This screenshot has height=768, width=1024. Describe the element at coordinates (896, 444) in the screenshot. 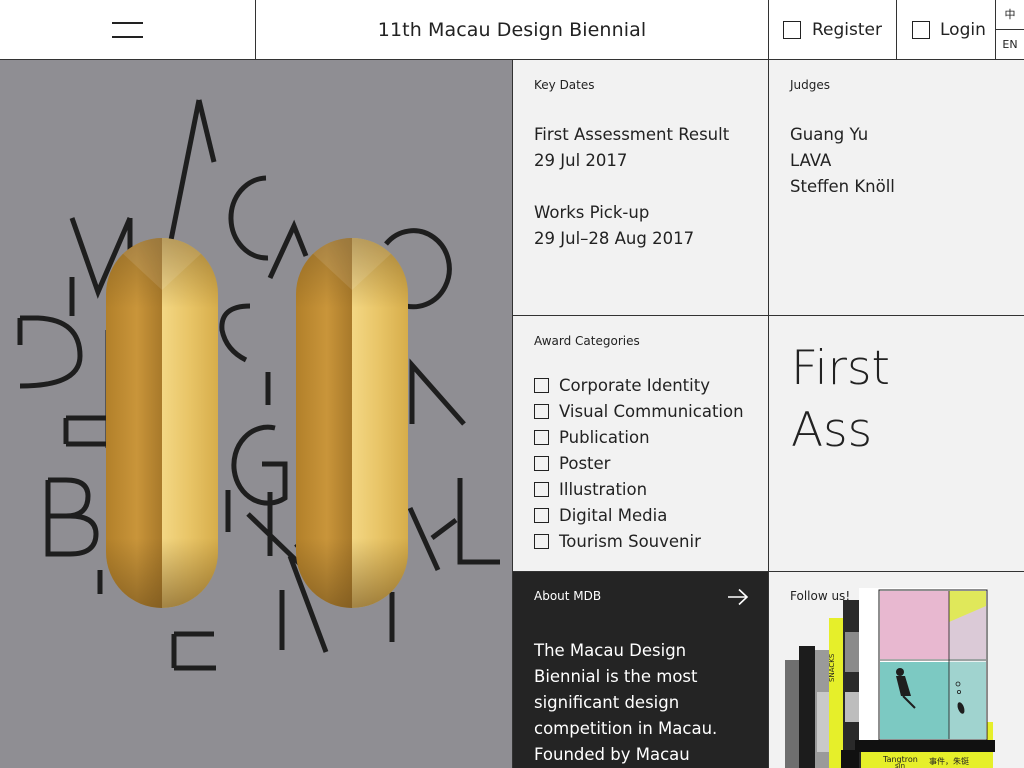

I see `feature-panel: First Ass` at that location.